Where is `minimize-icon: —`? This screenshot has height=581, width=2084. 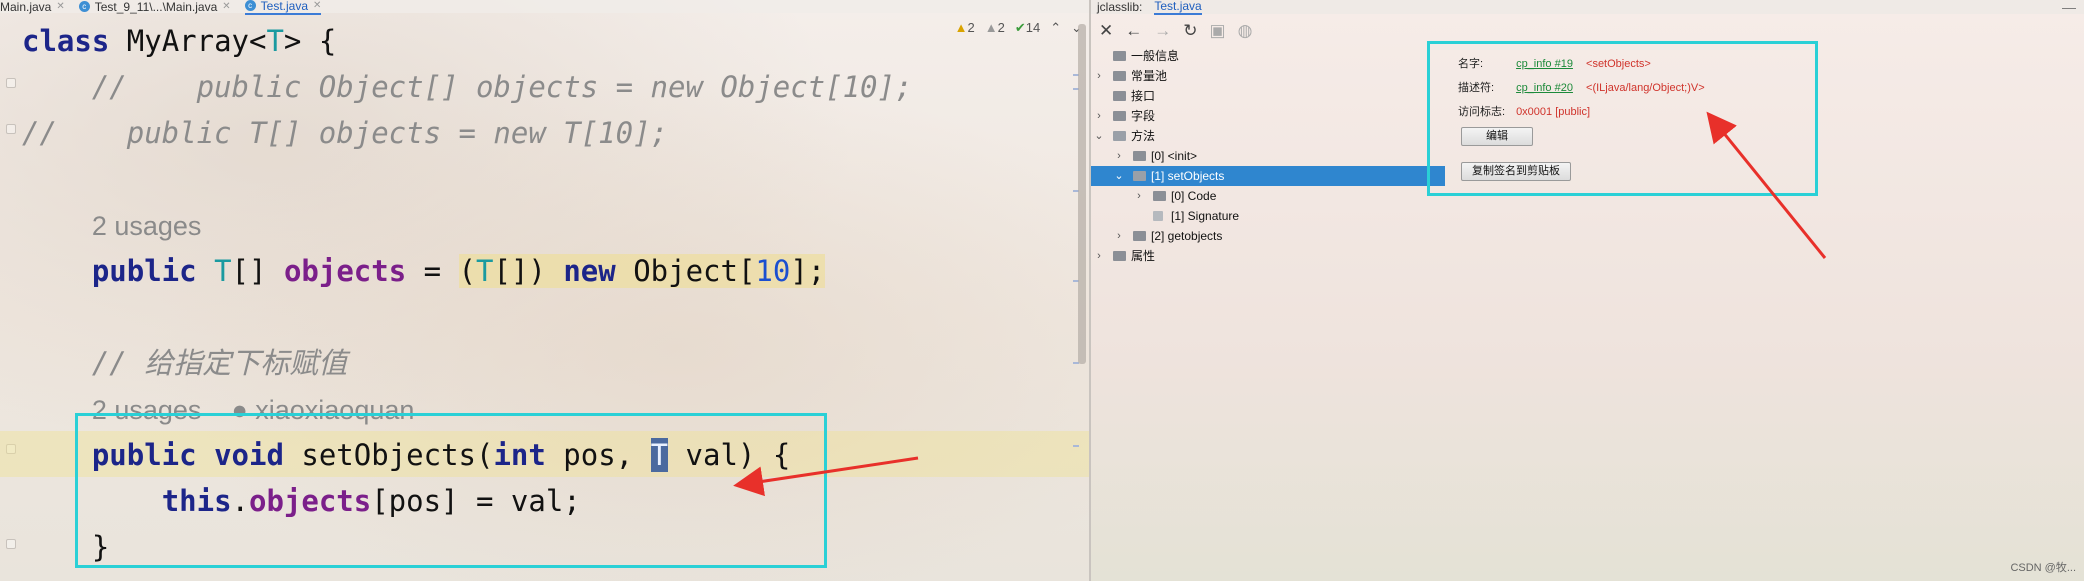
minimize-icon: — is located at coordinates (2069, 7).